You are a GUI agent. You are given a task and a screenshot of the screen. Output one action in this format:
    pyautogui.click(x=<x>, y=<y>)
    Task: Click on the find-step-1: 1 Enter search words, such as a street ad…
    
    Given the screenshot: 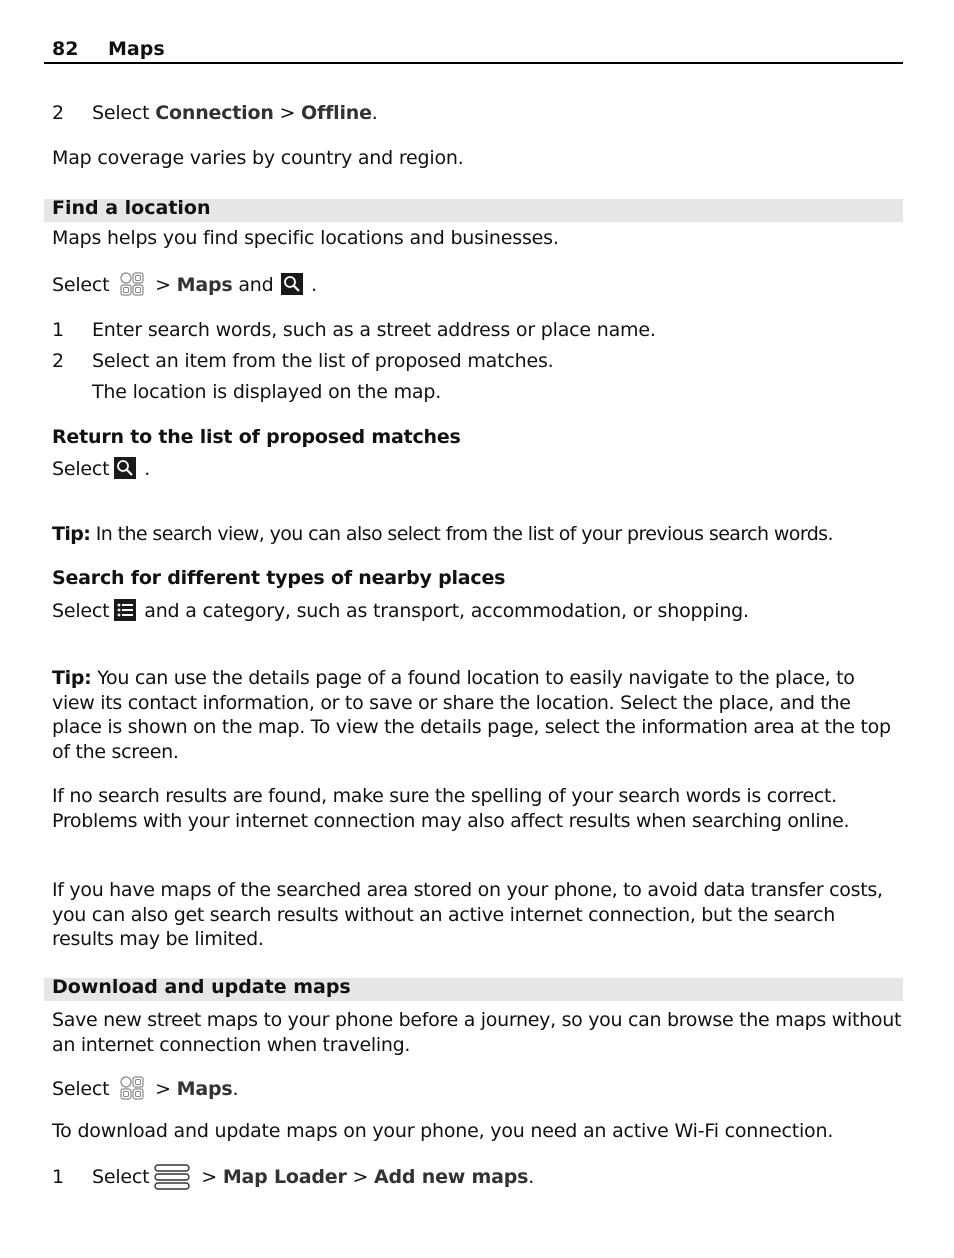 What is the action you would take?
    pyautogui.click(x=354, y=330)
    